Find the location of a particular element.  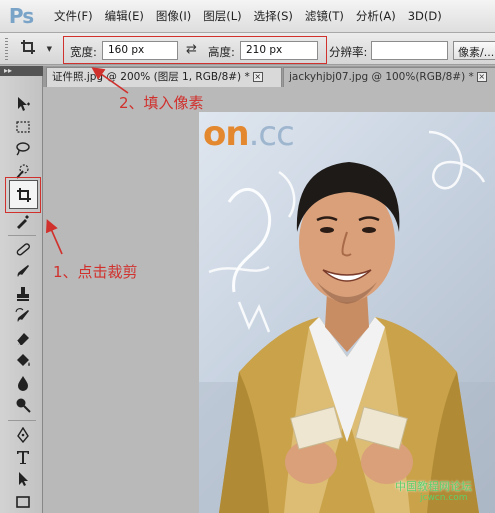

menu-select: 选择(S) is located at coordinates (273, 16).